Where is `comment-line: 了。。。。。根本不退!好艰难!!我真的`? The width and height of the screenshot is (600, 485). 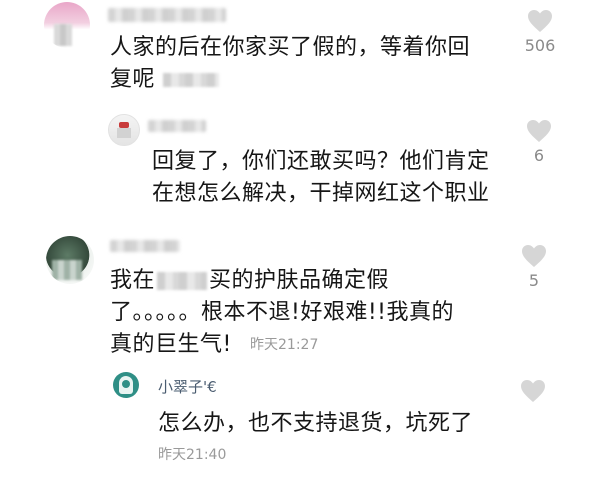 comment-line: 了。。。。。根本不退!好艰难!!我真的 is located at coordinates (282, 312).